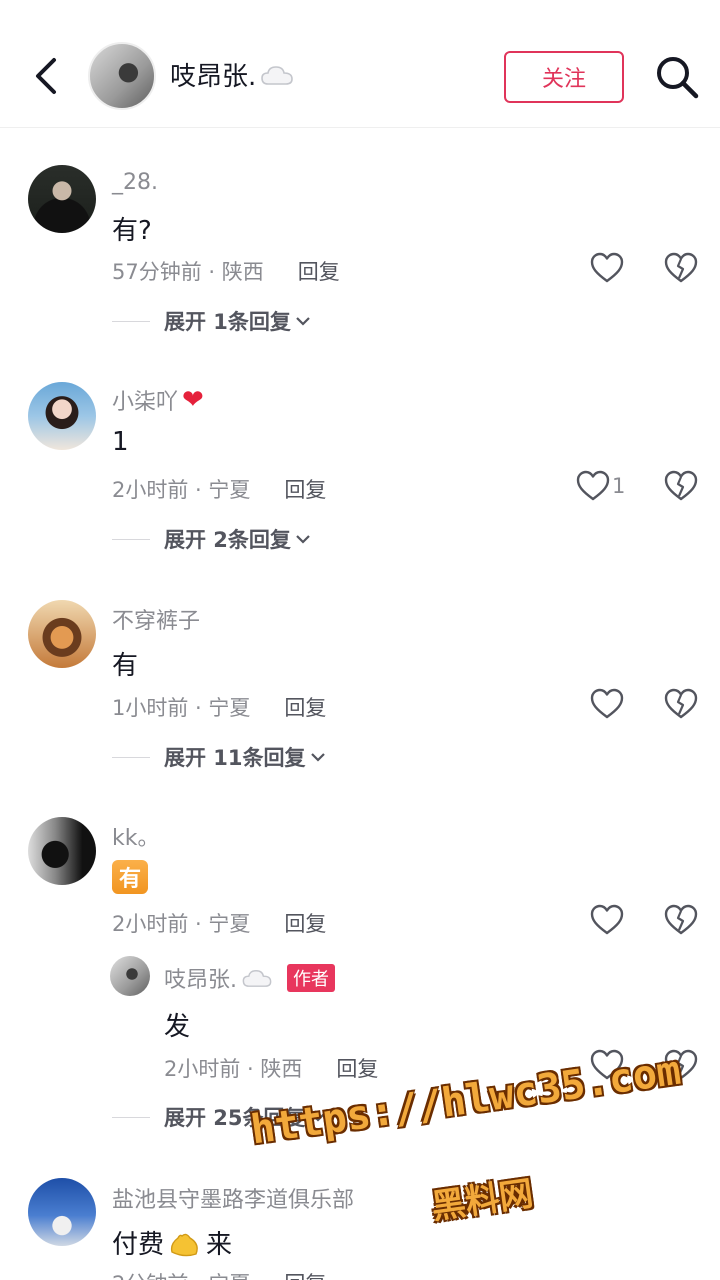 The width and height of the screenshot is (720, 1280). I want to click on comment-username: 盐池县守墨路李道俱乐部, so click(233, 1198).